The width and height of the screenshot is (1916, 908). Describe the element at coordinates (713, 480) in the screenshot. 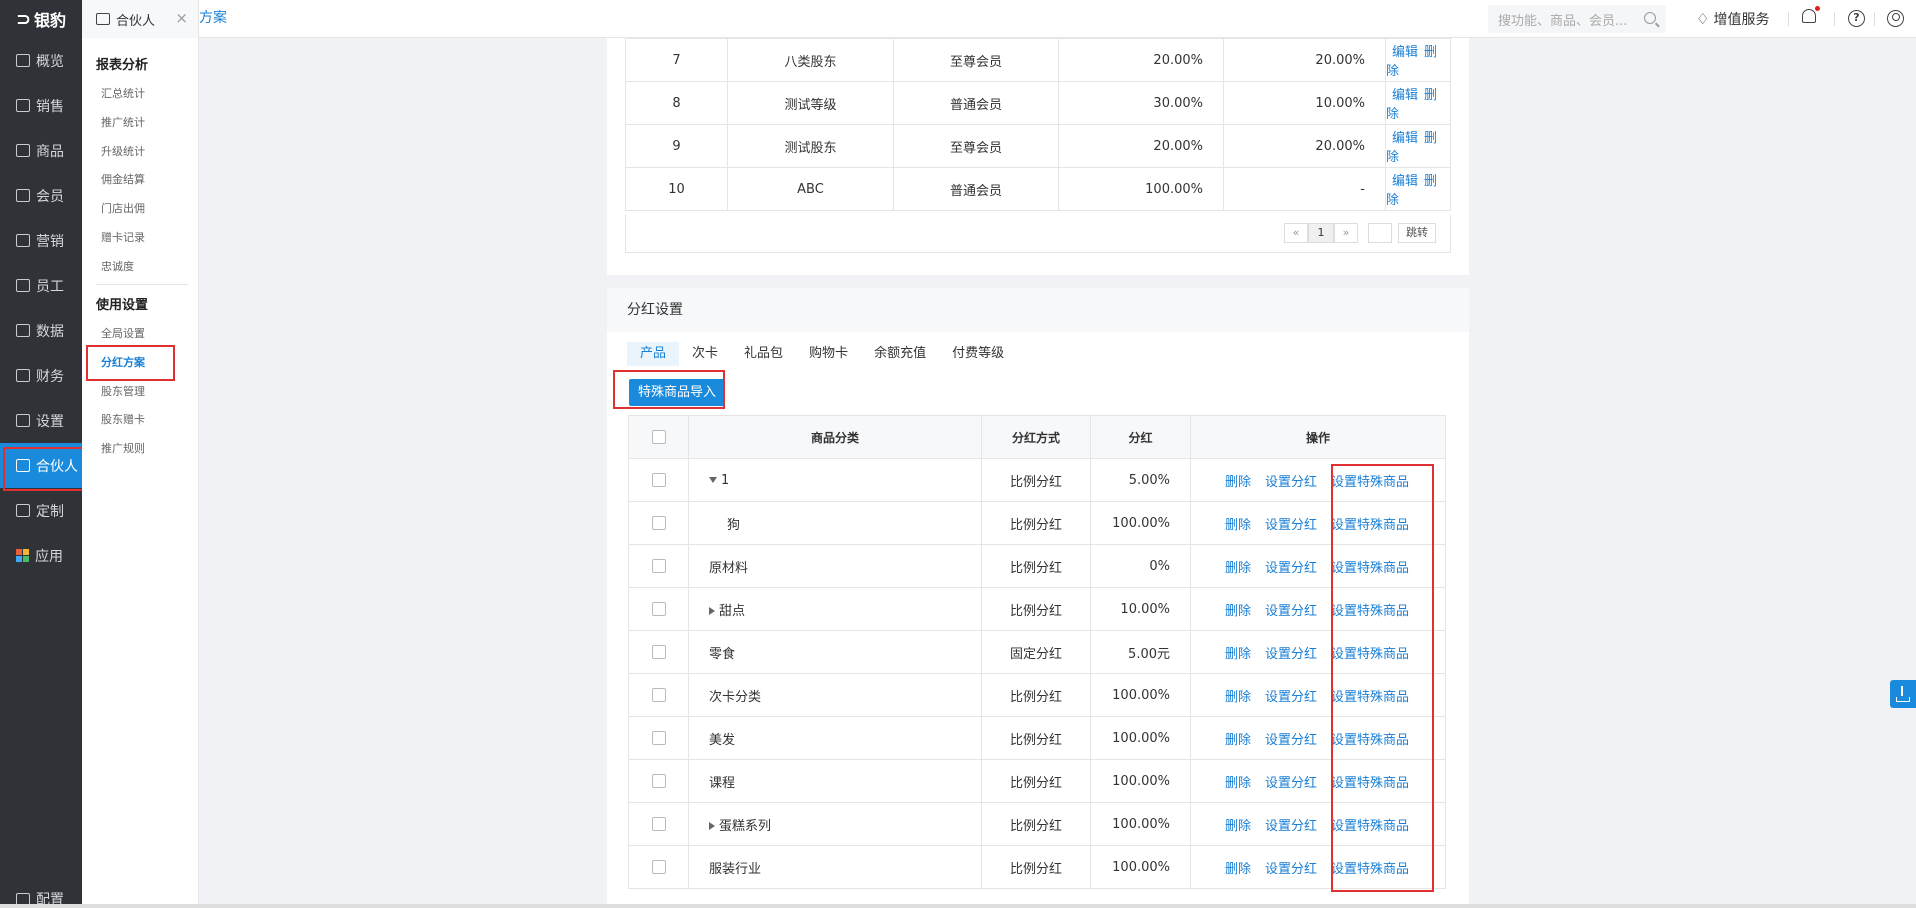

I see `expand-icon` at that location.